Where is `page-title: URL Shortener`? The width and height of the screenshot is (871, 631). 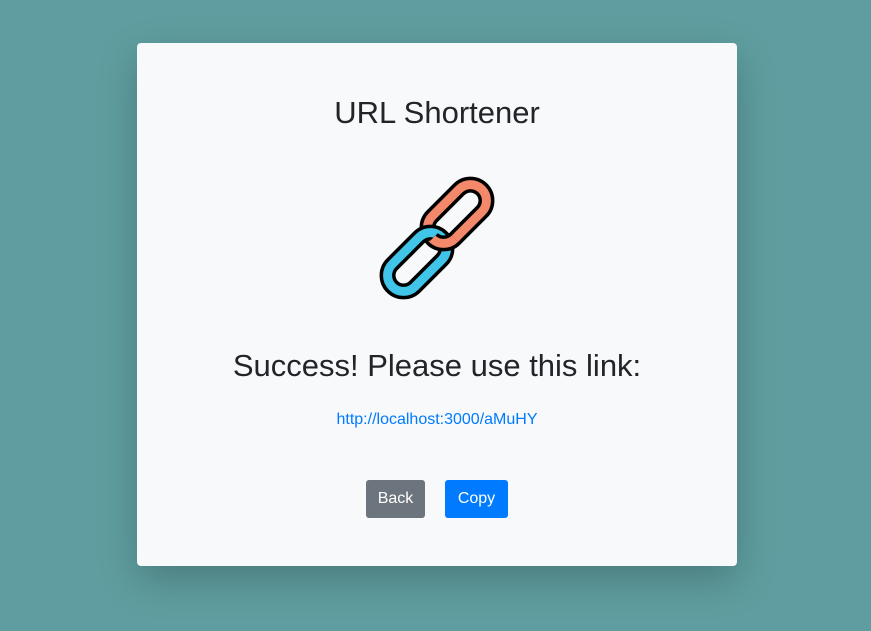 page-title: URL Shortener is located at coordinates (437, 112).